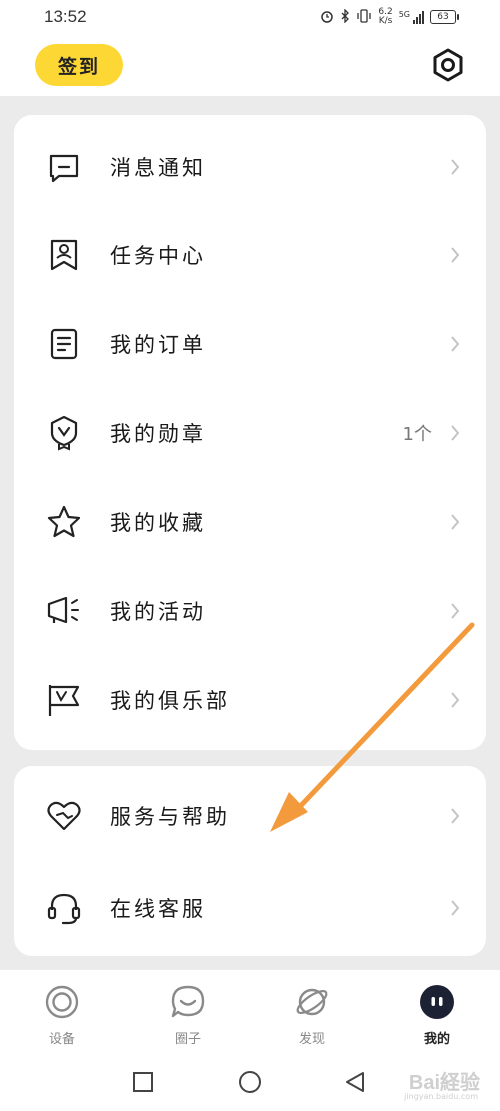 The height and width of the screenshot is (1111, 500). Describe the element at coordinates (64, 344) in the screenshot. I see `order-document-icon` at that location.